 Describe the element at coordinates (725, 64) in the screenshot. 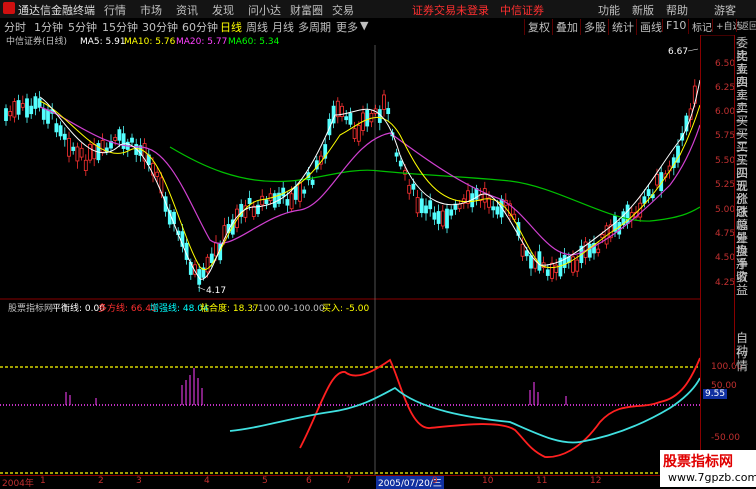

I see `y-tick: 6.50` at that location.